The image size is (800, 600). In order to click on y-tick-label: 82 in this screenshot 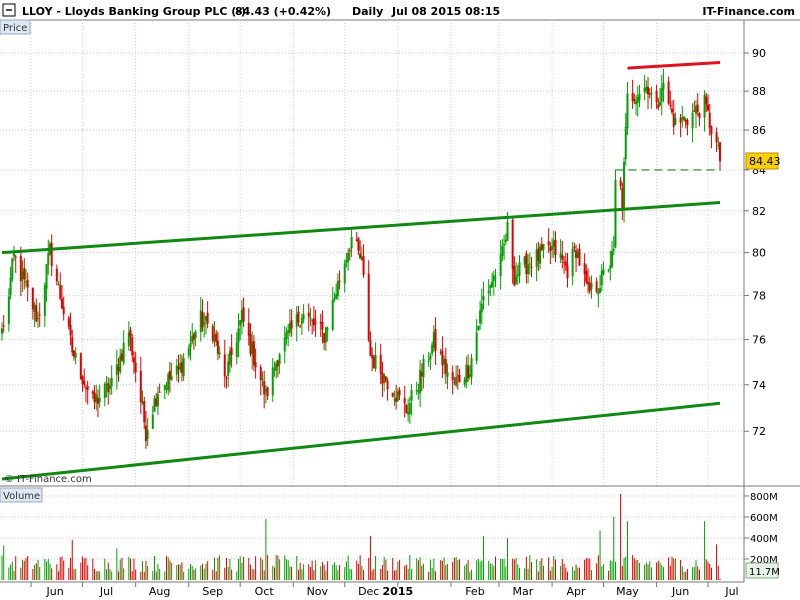, I will do `click(759, 211)`.